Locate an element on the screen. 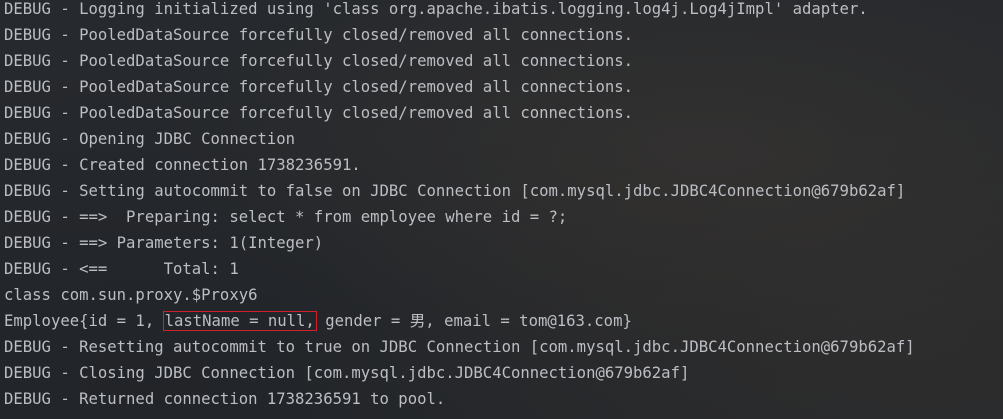  highlighted-lastname: lastName = null, is located at coordinates (239, 321).